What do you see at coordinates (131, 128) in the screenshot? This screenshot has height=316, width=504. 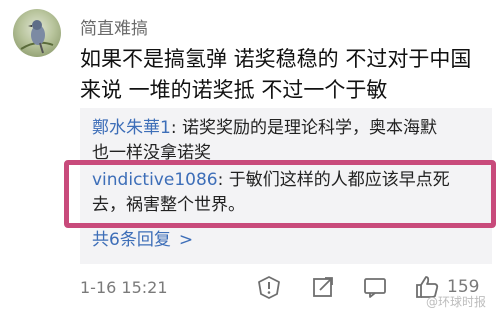 I see `reply-author-link: 鄭水朱華1` at bounding box center [131, 128].